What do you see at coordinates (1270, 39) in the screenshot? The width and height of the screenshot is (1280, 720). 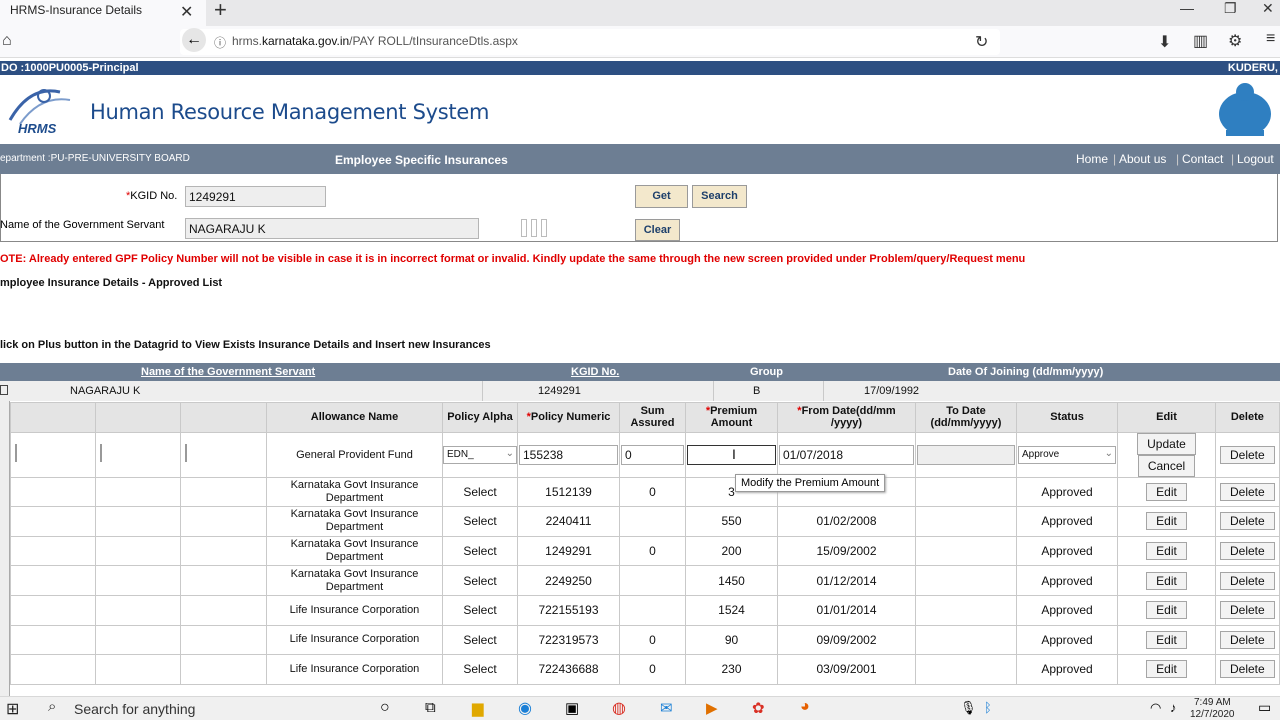 I see `menu-icon: ≡` at bounding box center [1270, 39].